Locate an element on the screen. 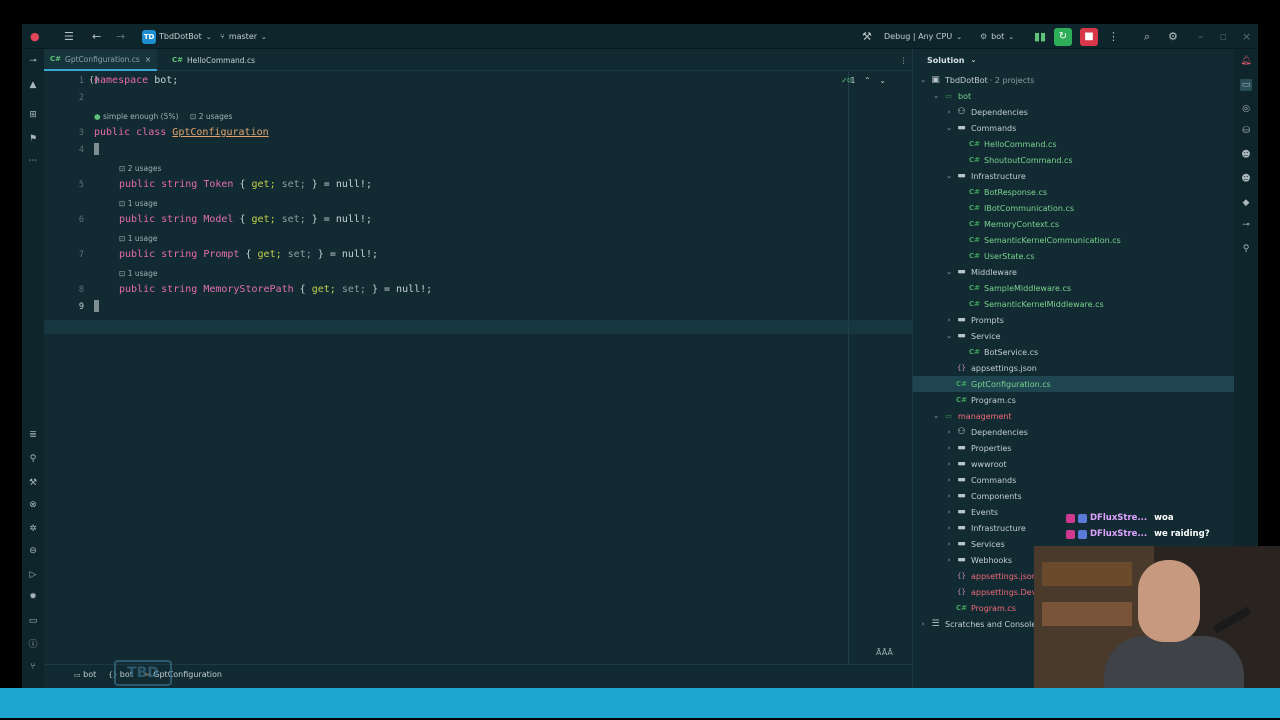  nuget-icon: ◆ is located at coordinates (1246, 203).